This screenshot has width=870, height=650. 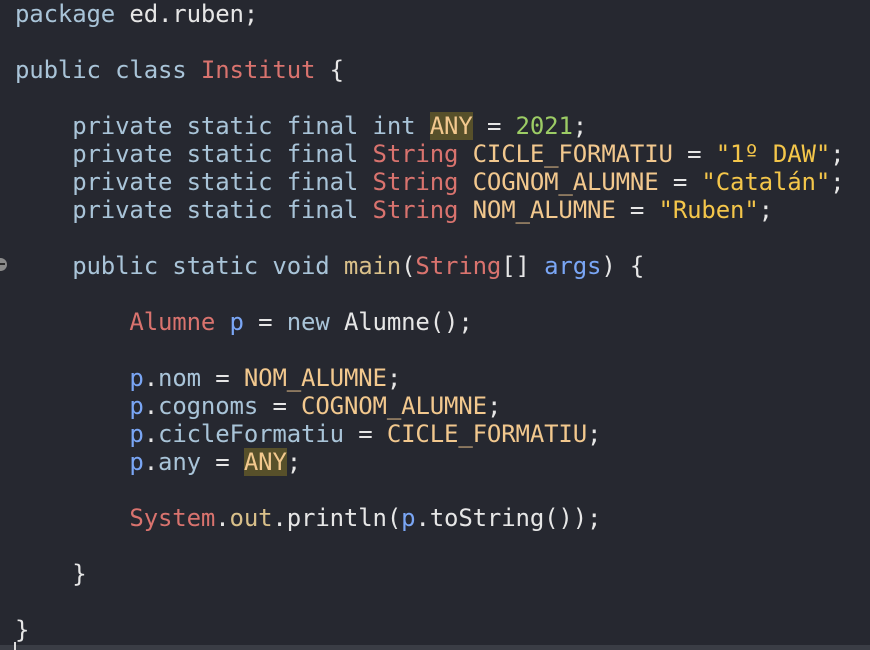 I want to click on code-token: out, so click(x=251, y=518).